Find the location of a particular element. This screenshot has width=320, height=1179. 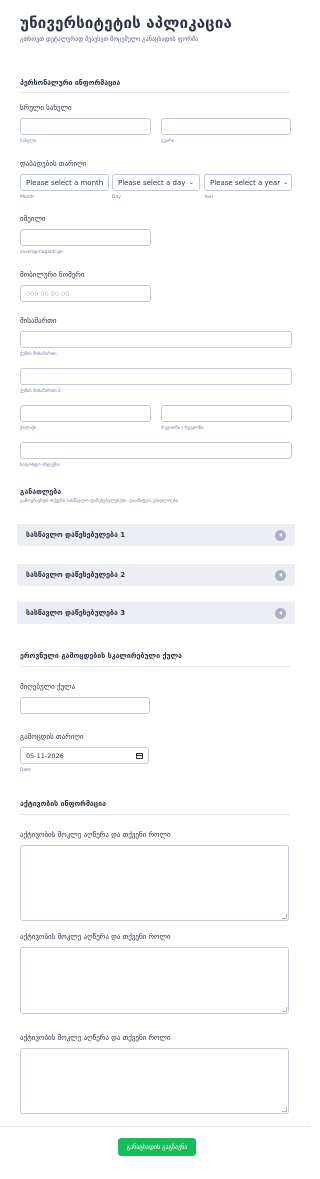

birth-year-value: Please select a year is located at coordinates (245, 182).